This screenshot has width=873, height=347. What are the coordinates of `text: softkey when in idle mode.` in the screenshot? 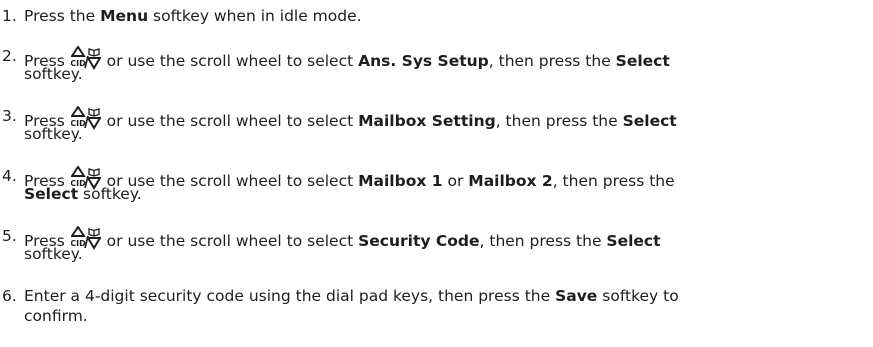 It's located at (255, 16).